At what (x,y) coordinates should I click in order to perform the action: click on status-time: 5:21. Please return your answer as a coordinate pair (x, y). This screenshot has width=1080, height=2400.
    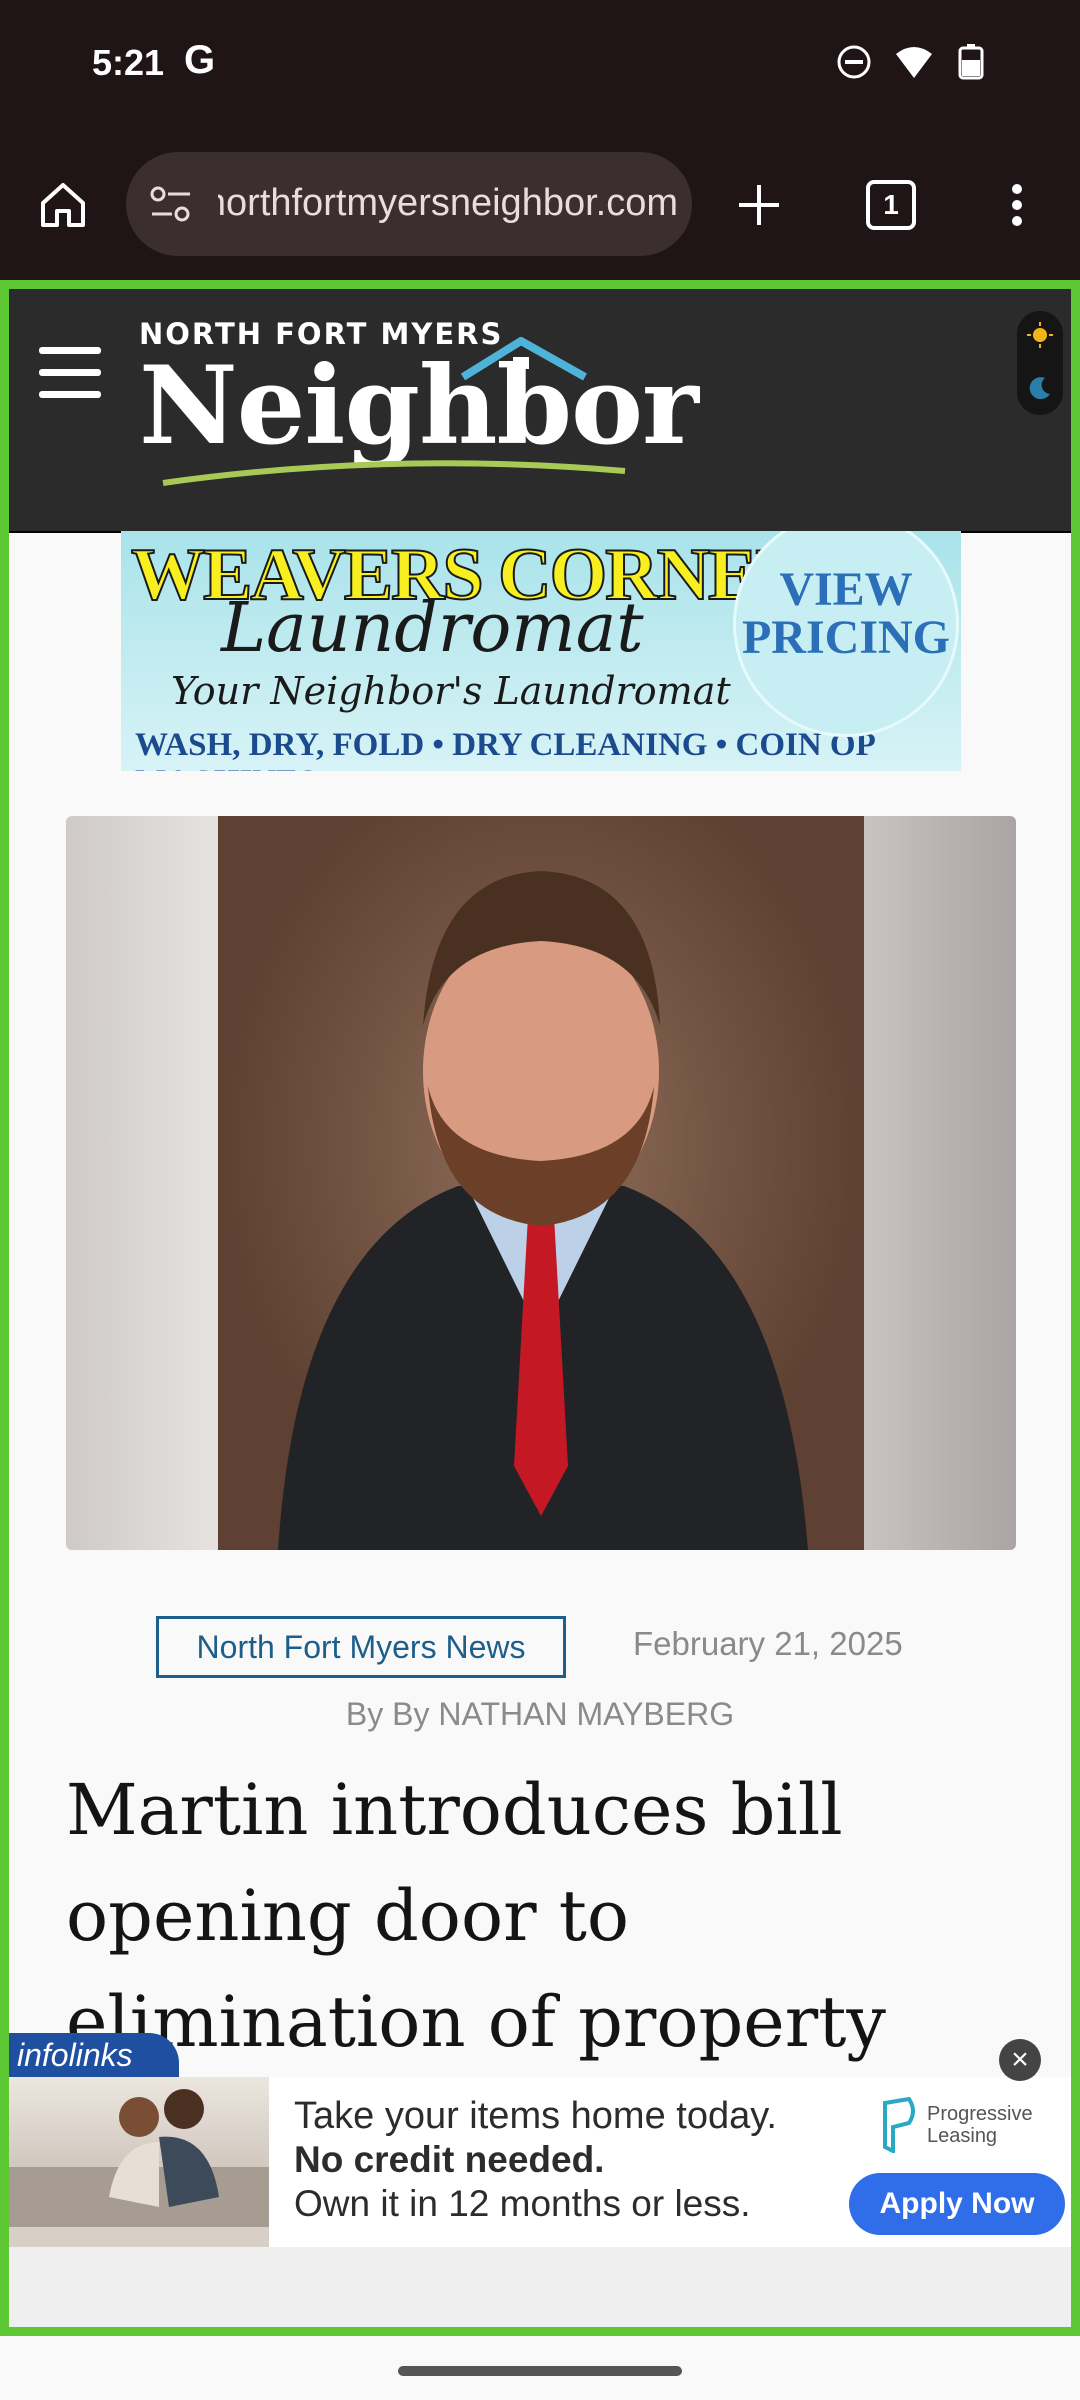
    Looking at the image, I should click on (128, 62).